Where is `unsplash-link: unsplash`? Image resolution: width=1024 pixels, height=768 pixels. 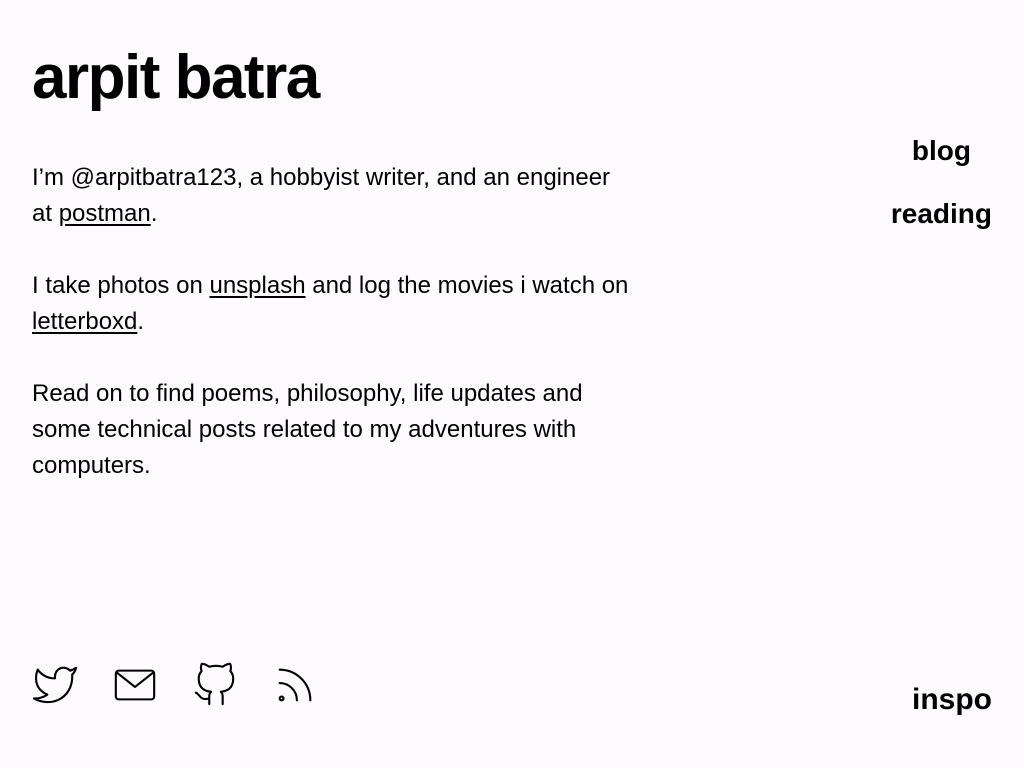 unsplash-link: unsplash is located at coordinates (257, 285).